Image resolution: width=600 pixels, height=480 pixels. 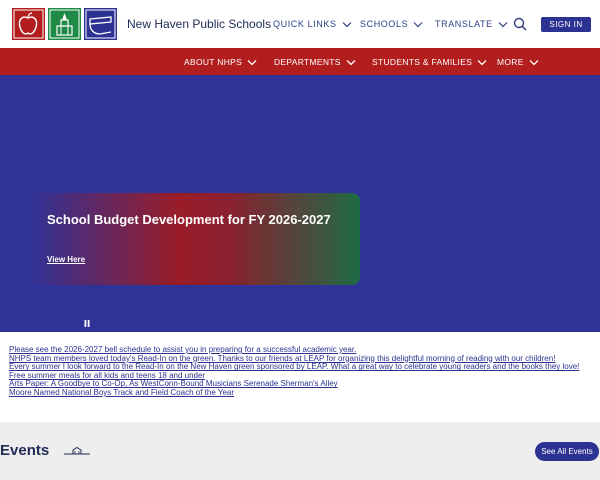 What do you see at coordinates (422, 62) in the screenshot?
I see `nav-item-label: STUDENTS & FAMILIES` at bounding box center [422, 62].